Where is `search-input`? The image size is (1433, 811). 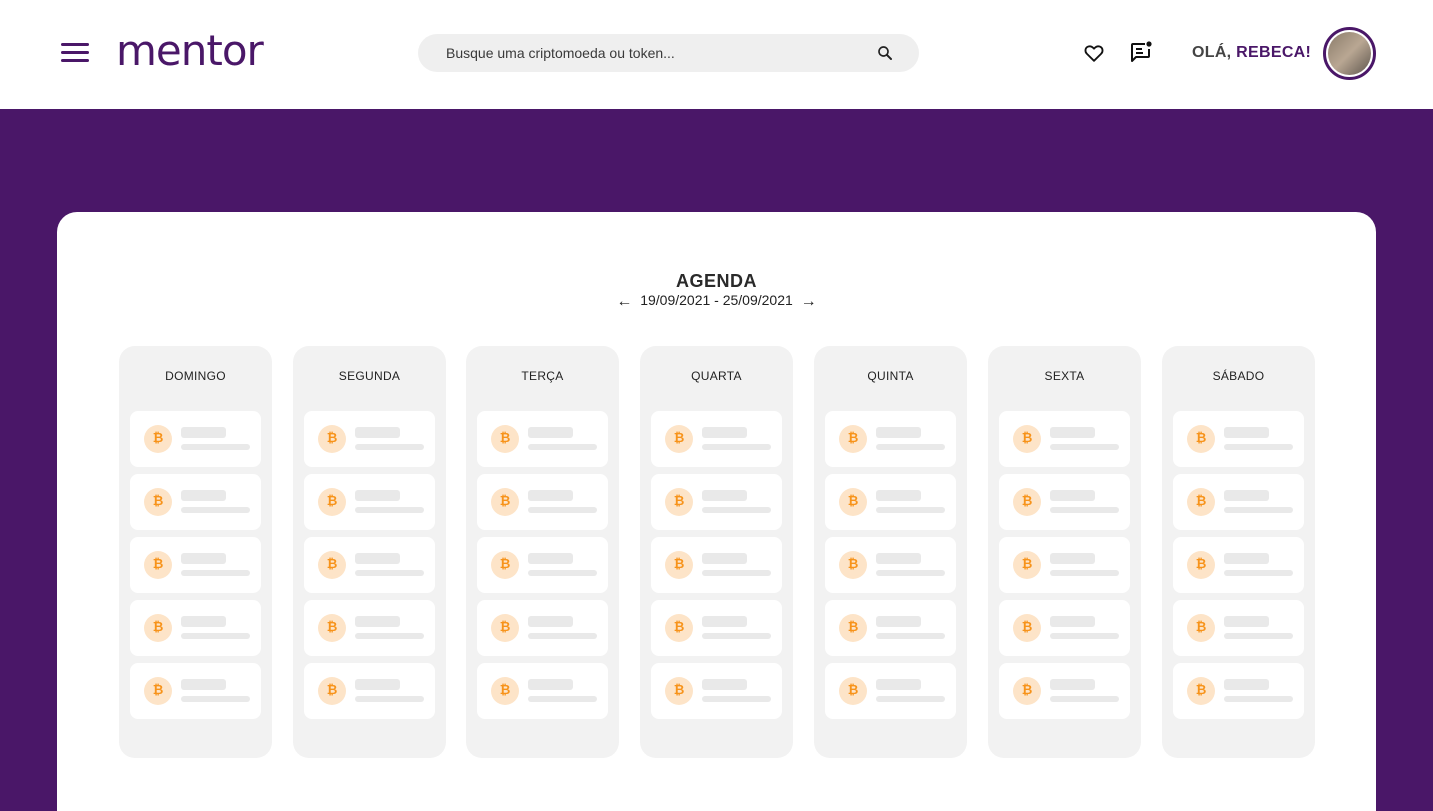
search-input is located at coordinates (656, 53).